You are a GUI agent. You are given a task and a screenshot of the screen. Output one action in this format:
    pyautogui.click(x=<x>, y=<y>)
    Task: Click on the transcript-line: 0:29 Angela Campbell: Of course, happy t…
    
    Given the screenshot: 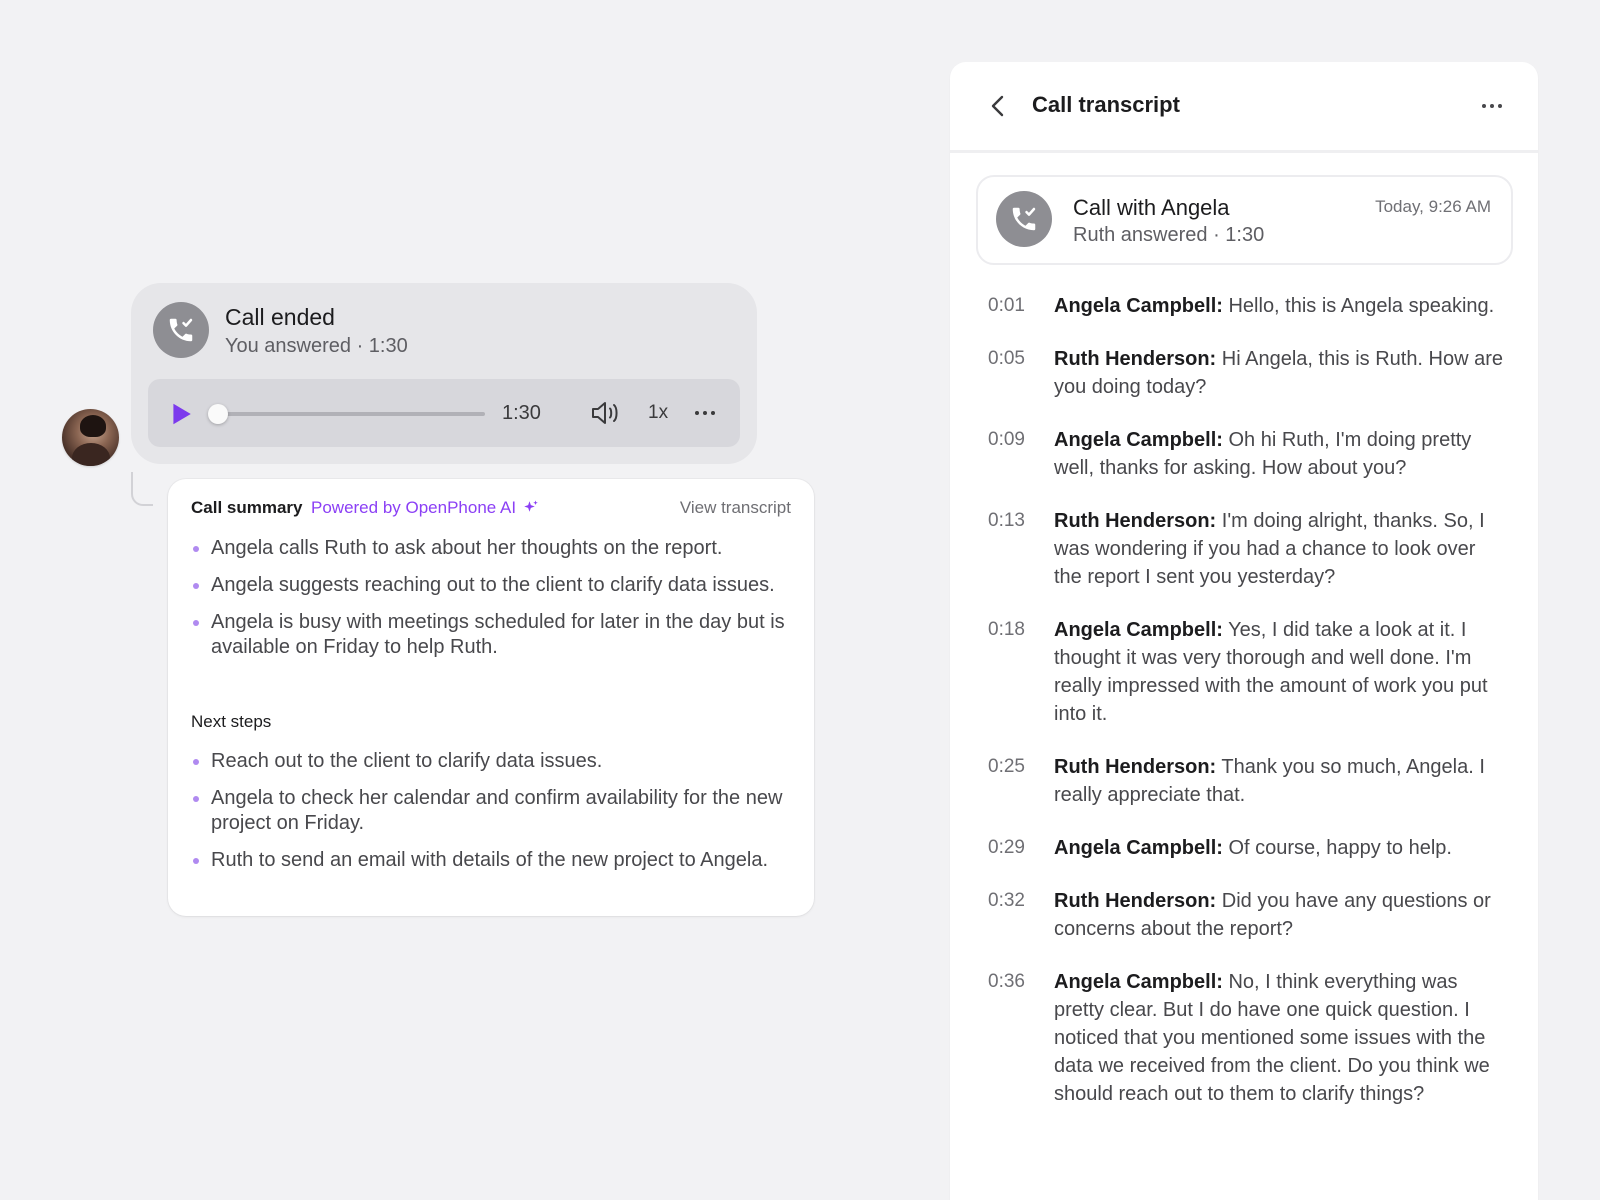 What is the action you would take?
    pyautogui.click(x=1244, y=848)
    